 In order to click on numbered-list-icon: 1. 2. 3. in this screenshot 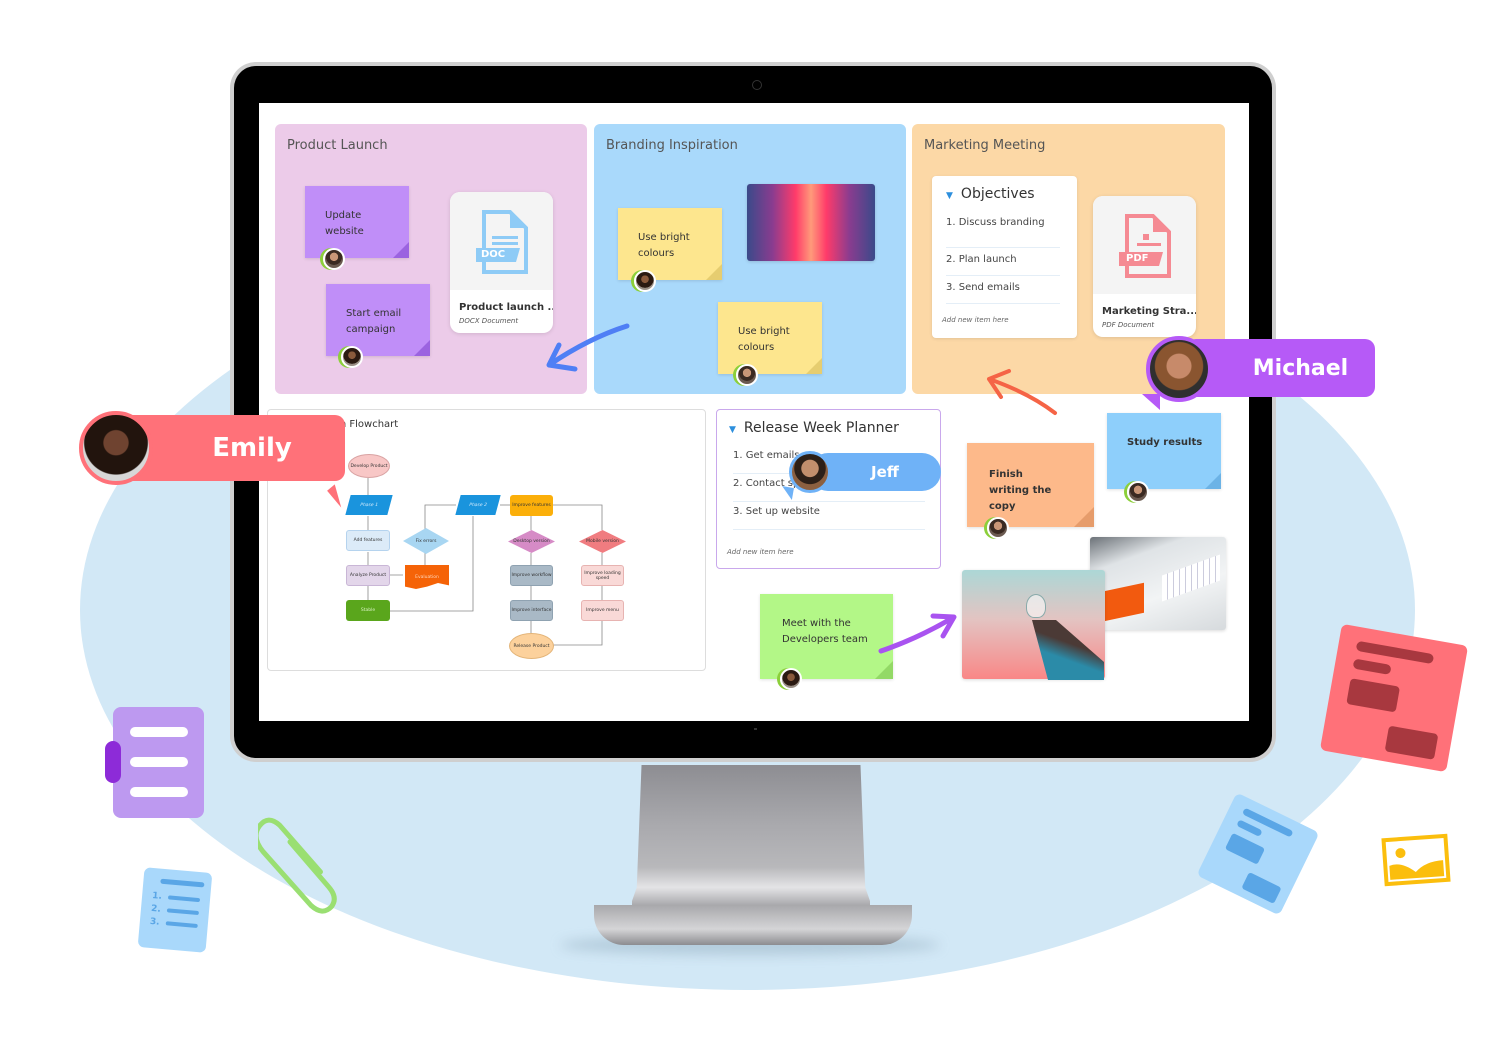, I will do `click(175, 910)`.